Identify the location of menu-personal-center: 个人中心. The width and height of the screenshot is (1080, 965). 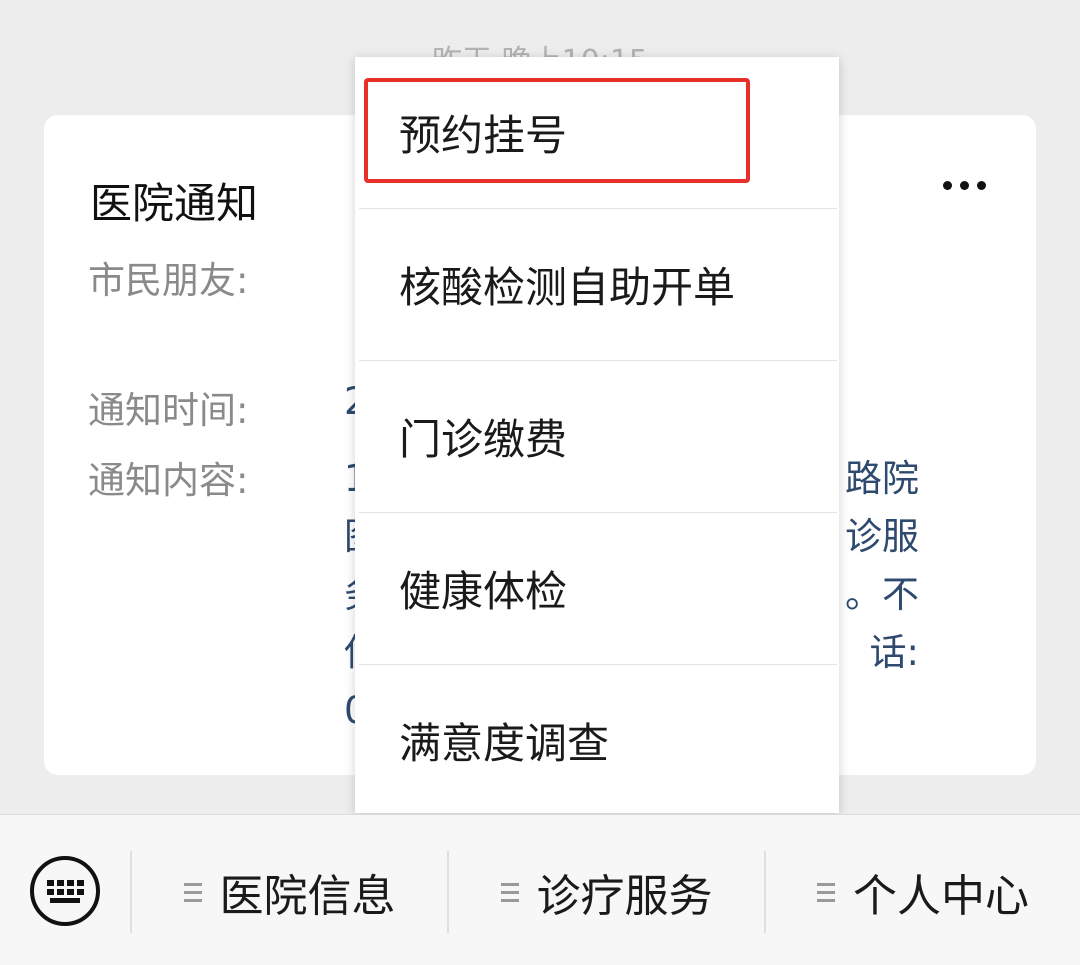
(923, 892).